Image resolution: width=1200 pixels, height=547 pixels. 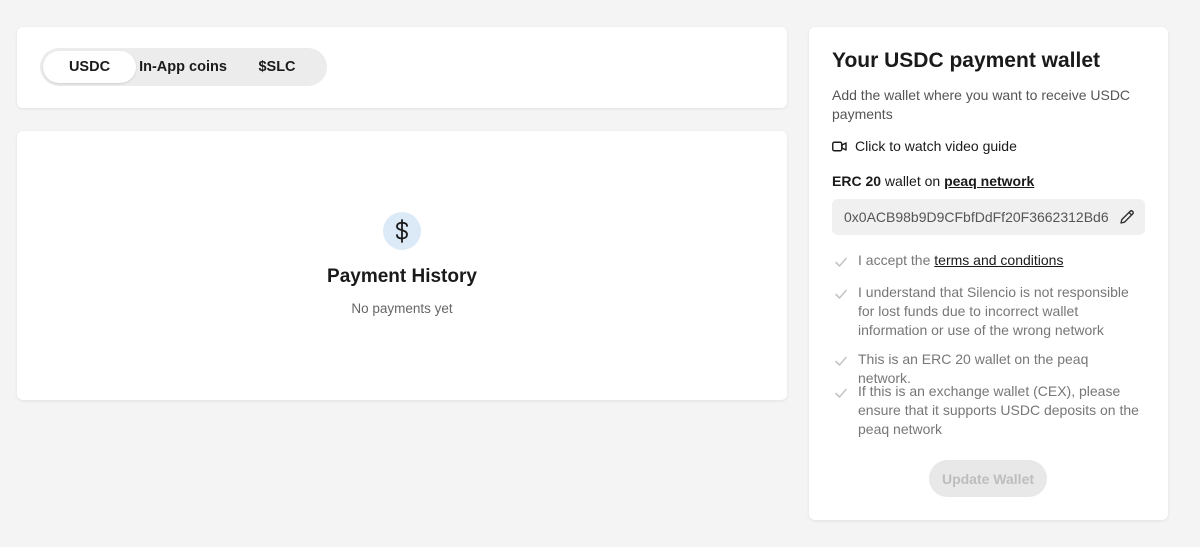 I want to click on network-standard: ERC 20, so click(x=857, y=181).